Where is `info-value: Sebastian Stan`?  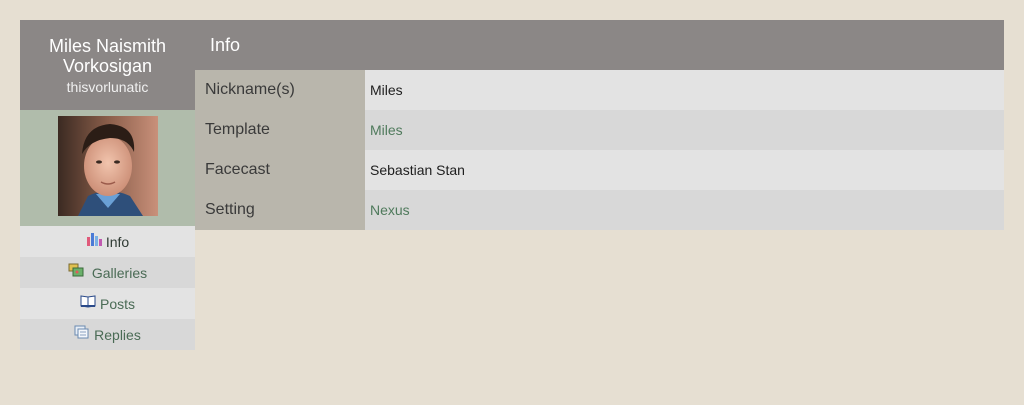
info-value: Sebastian Stan is located at coordinates (684, 170).